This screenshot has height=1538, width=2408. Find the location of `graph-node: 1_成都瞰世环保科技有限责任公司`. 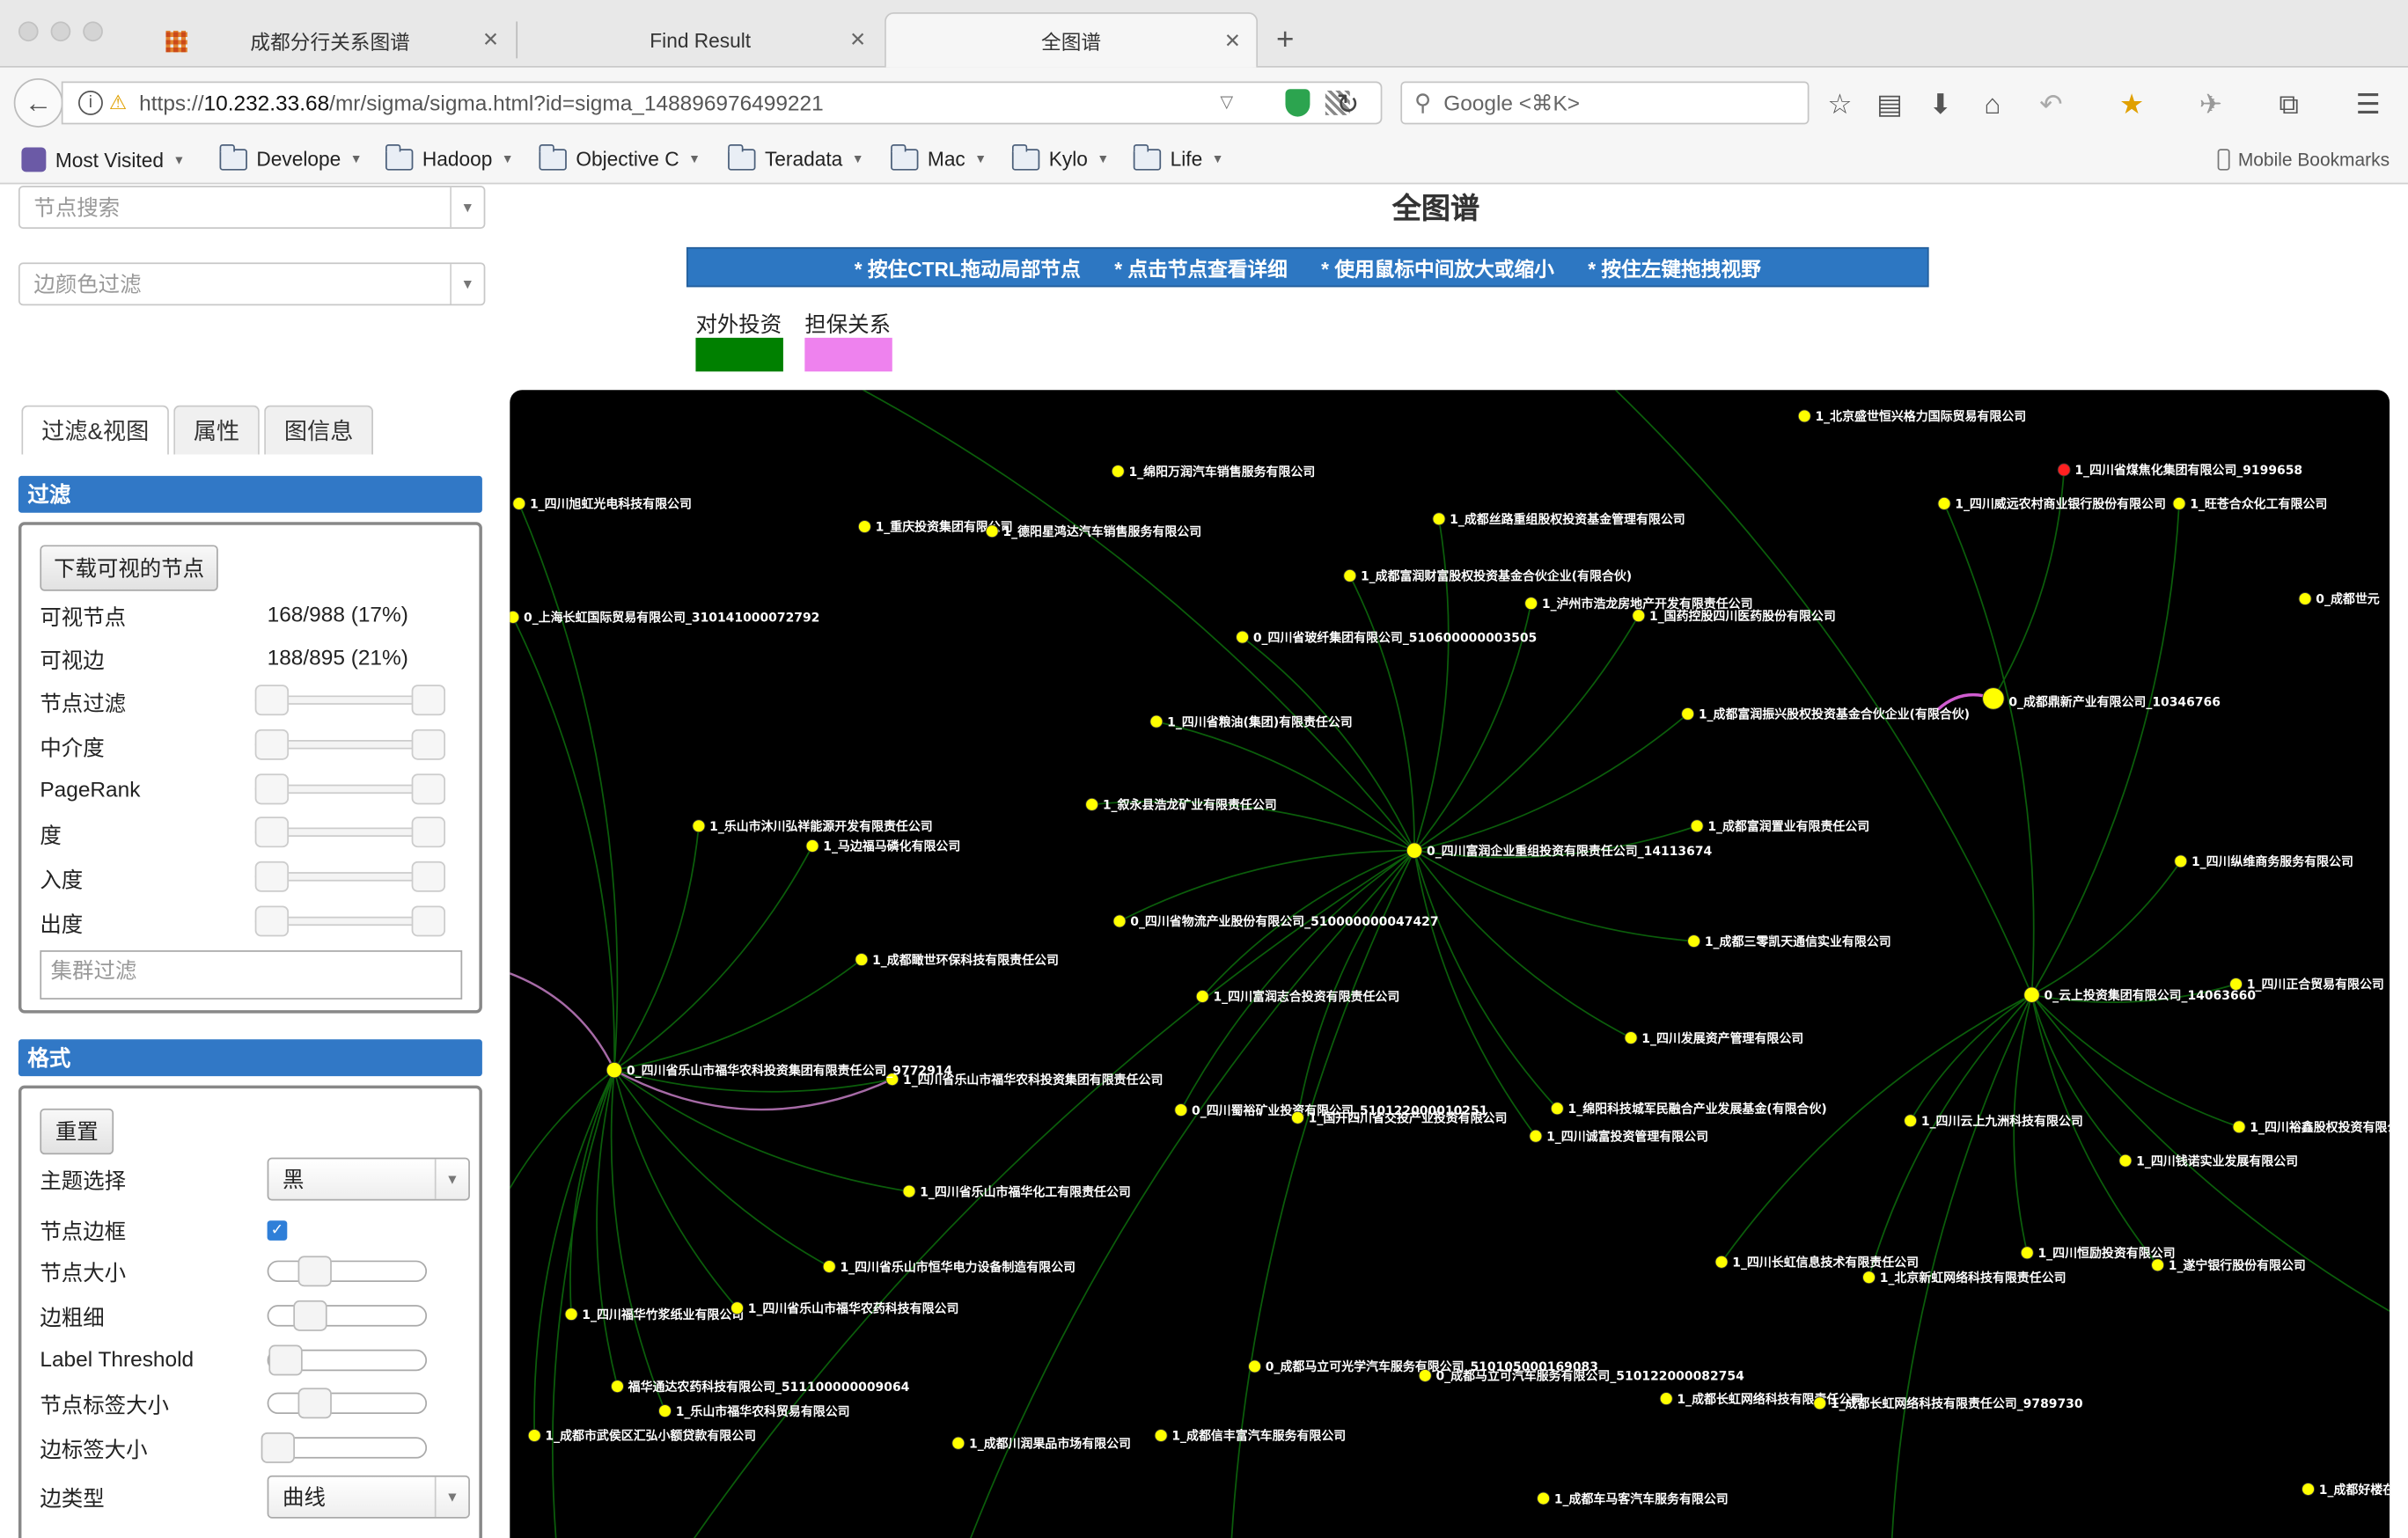

graph-node: 1_成都瞰世环保科技有限责任公司 is located at coordinates (957, 961).